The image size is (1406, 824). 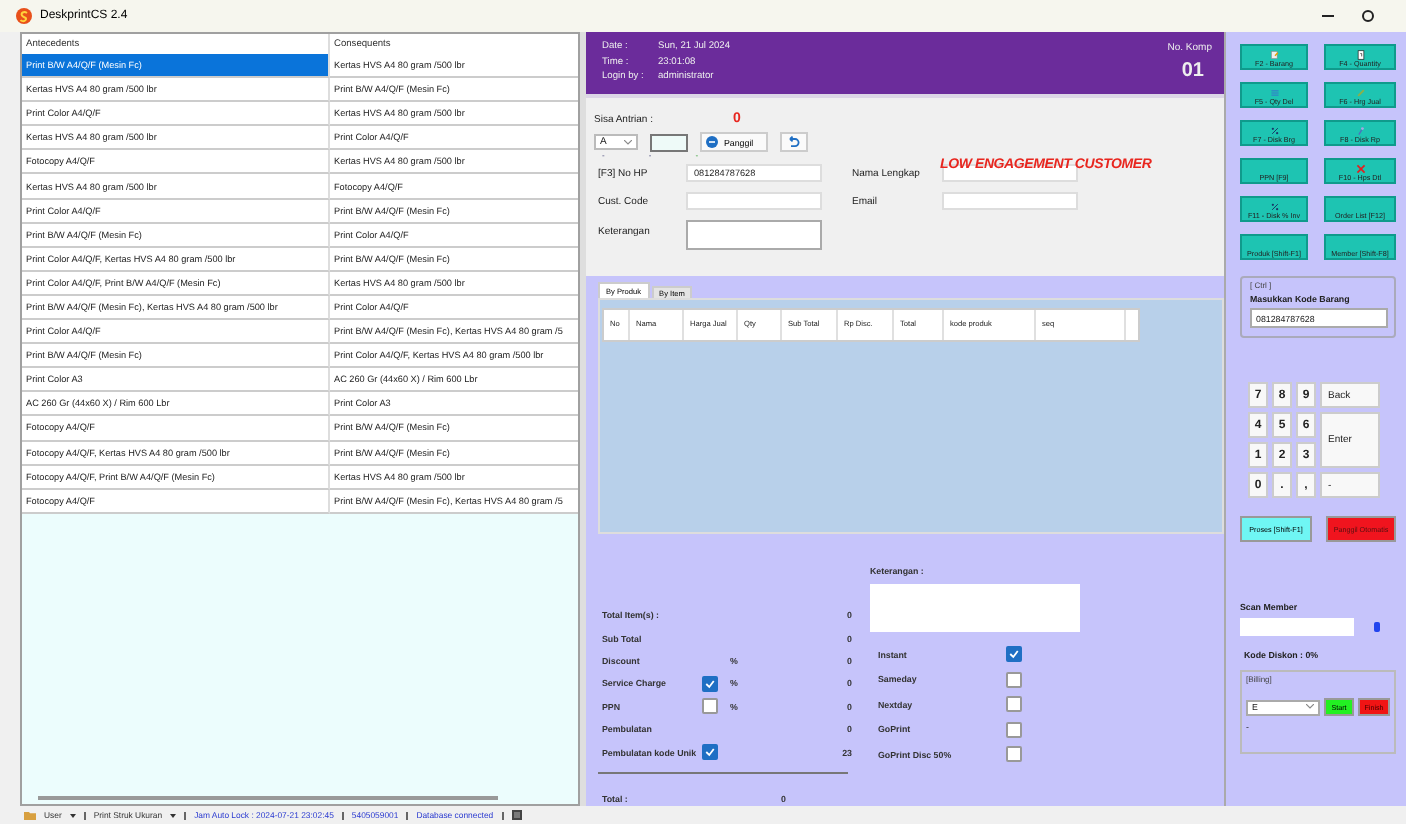 What do you see at coordinates (1274, 55) in the screenshot?
I see `box-icon` at bounding box center [1274, 55].